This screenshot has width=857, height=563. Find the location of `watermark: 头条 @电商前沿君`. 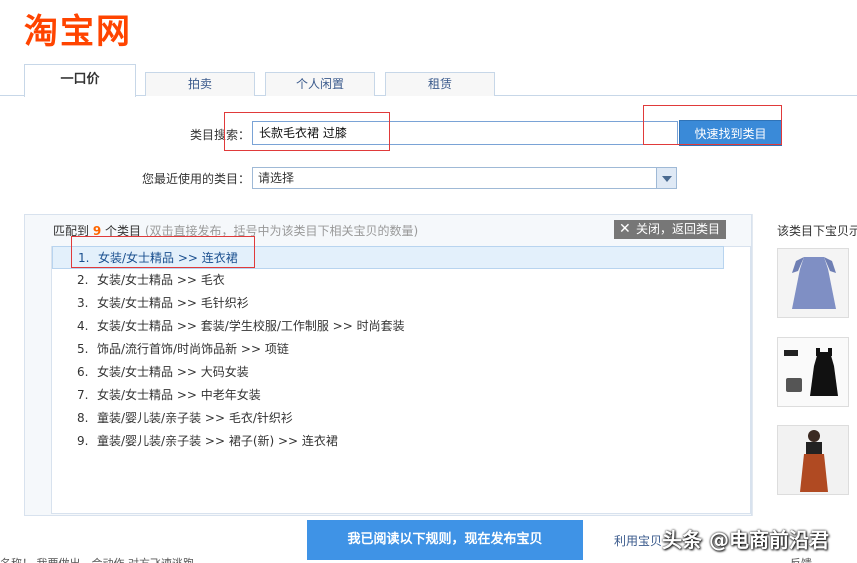

watermark: 头条 @电商前沿君 is located at coordinates (745, 540).